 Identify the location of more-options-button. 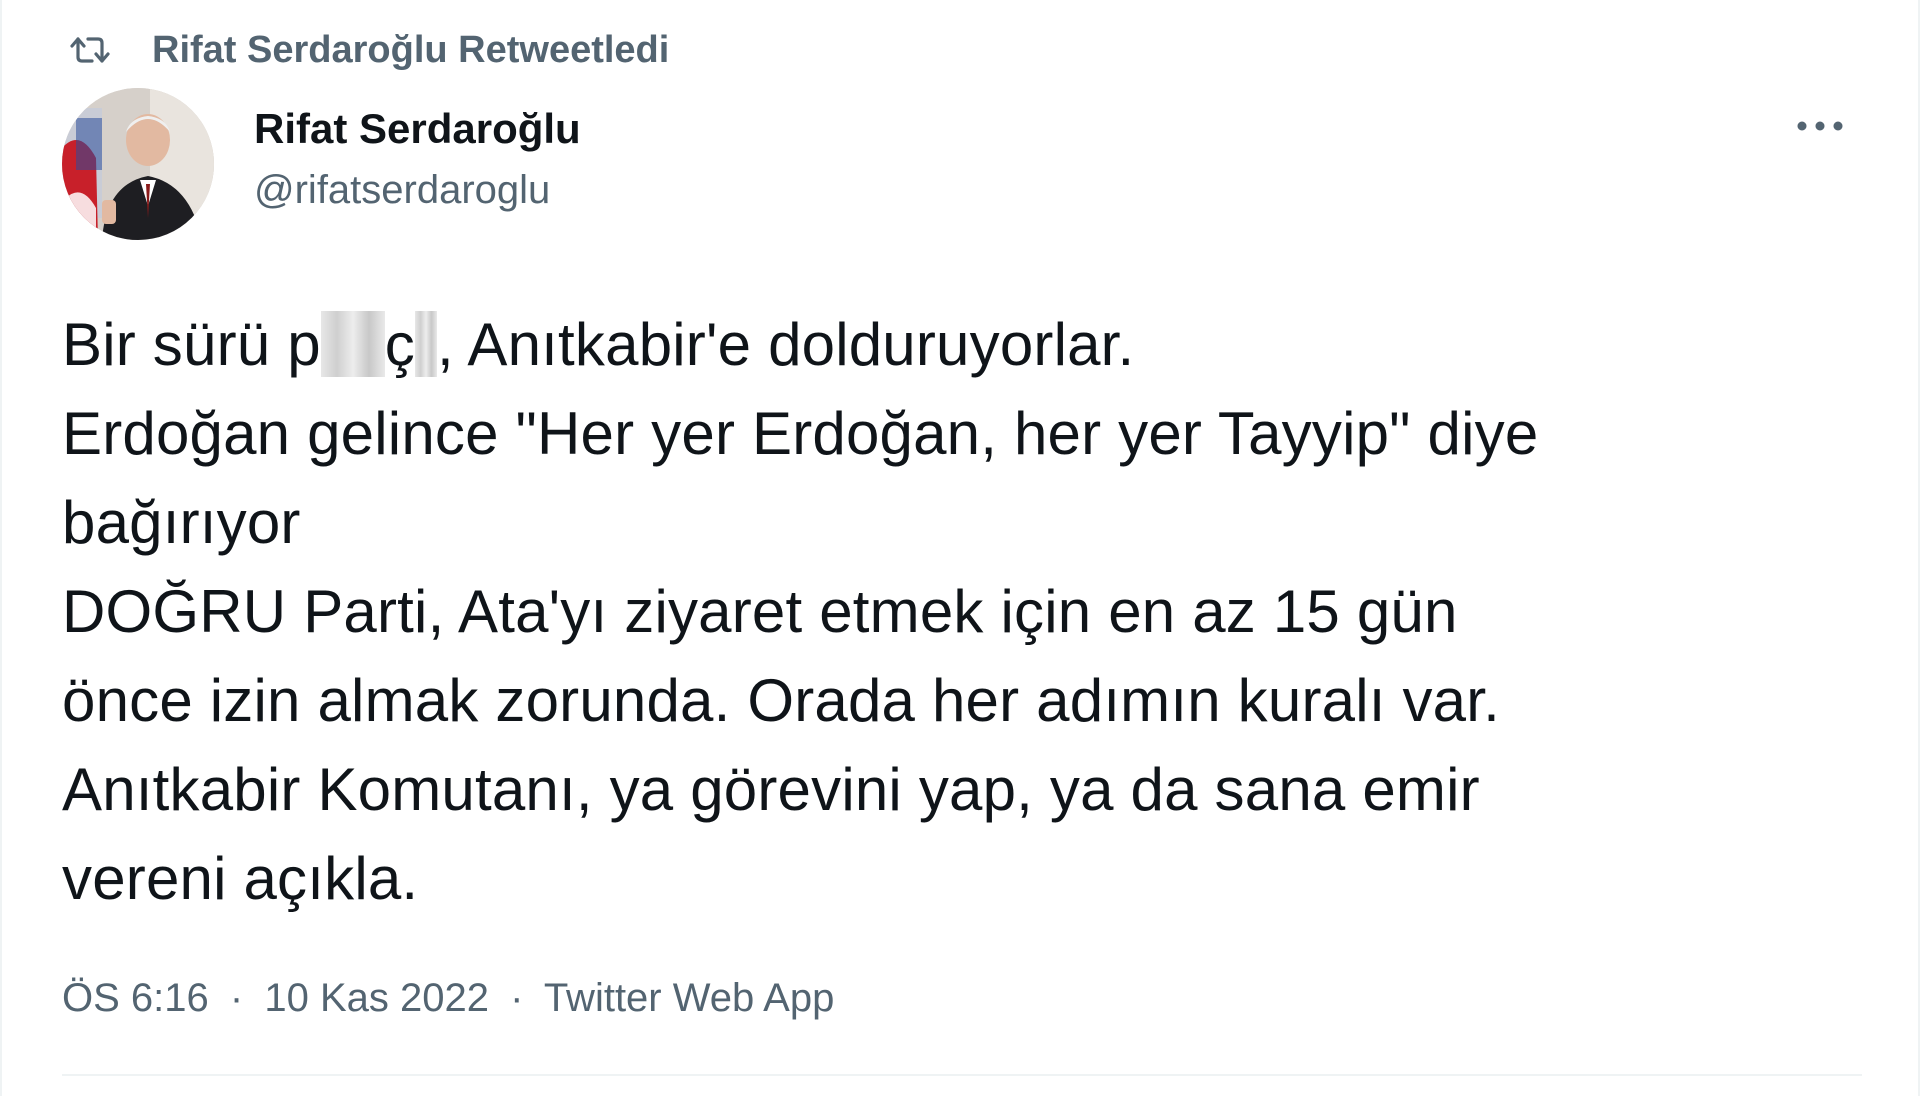
(1820, 128).